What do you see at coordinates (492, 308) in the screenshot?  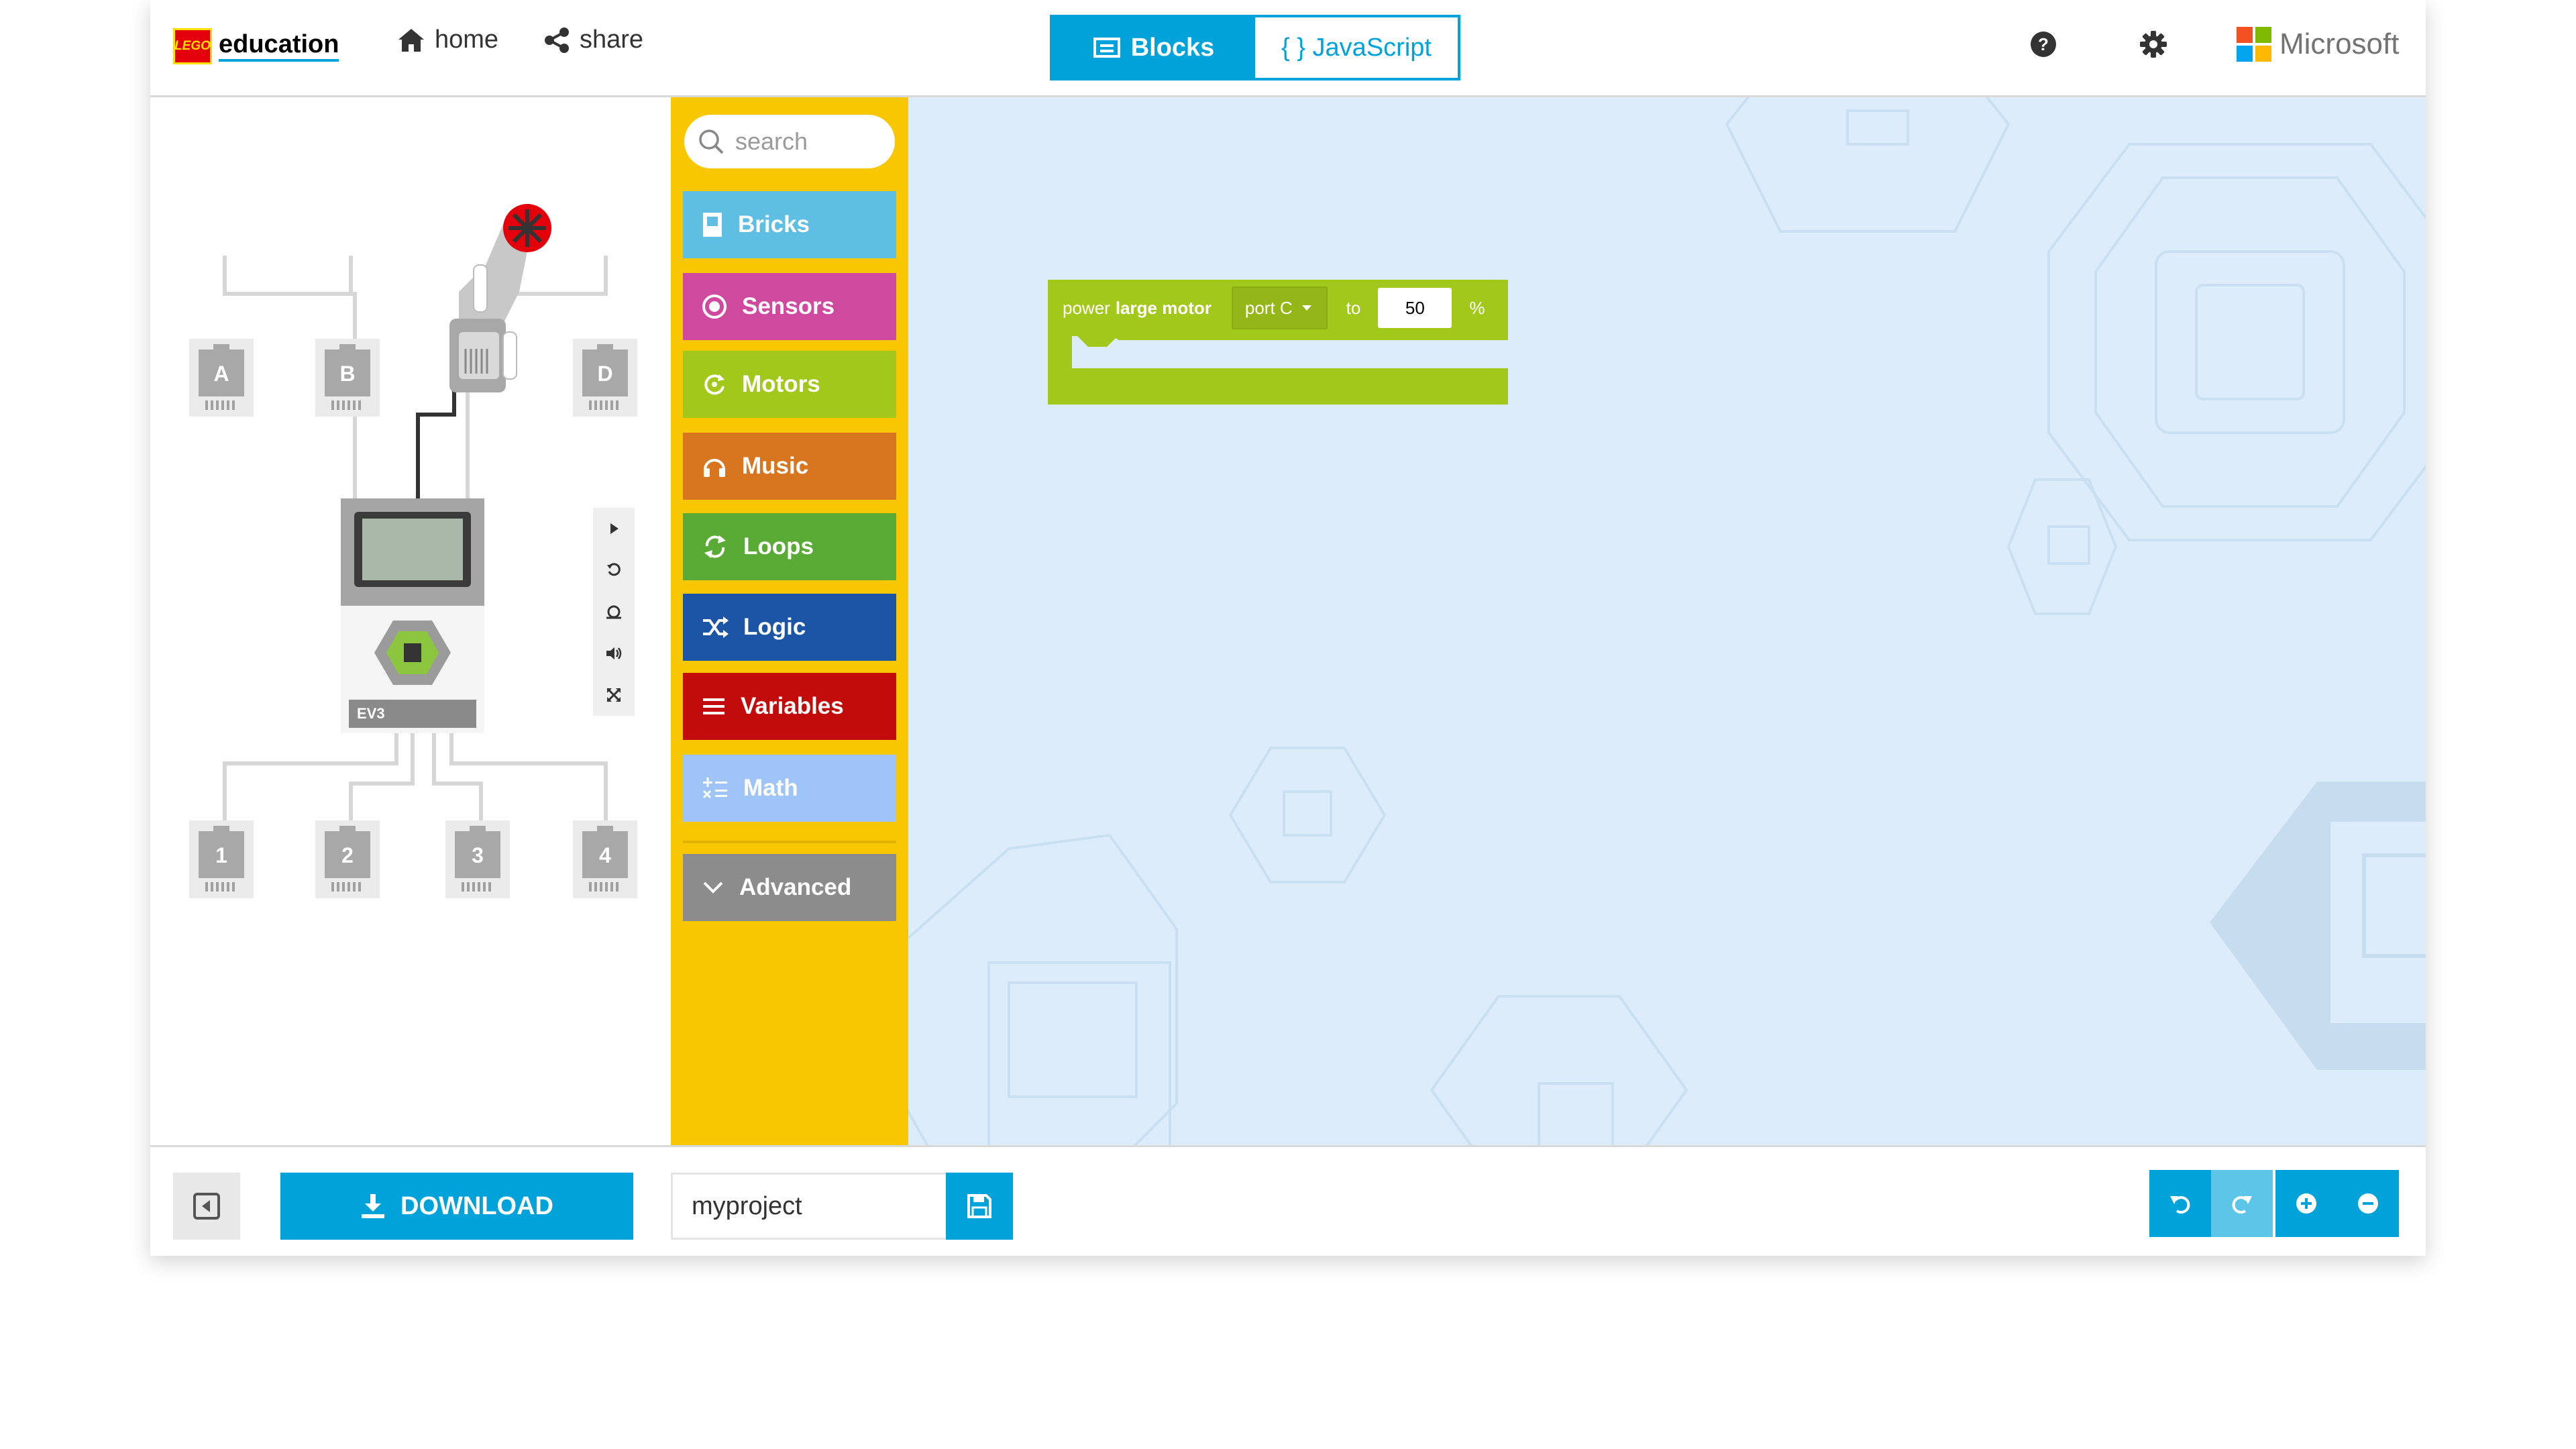 I see `large-motor` at bounding box center [492, 308].